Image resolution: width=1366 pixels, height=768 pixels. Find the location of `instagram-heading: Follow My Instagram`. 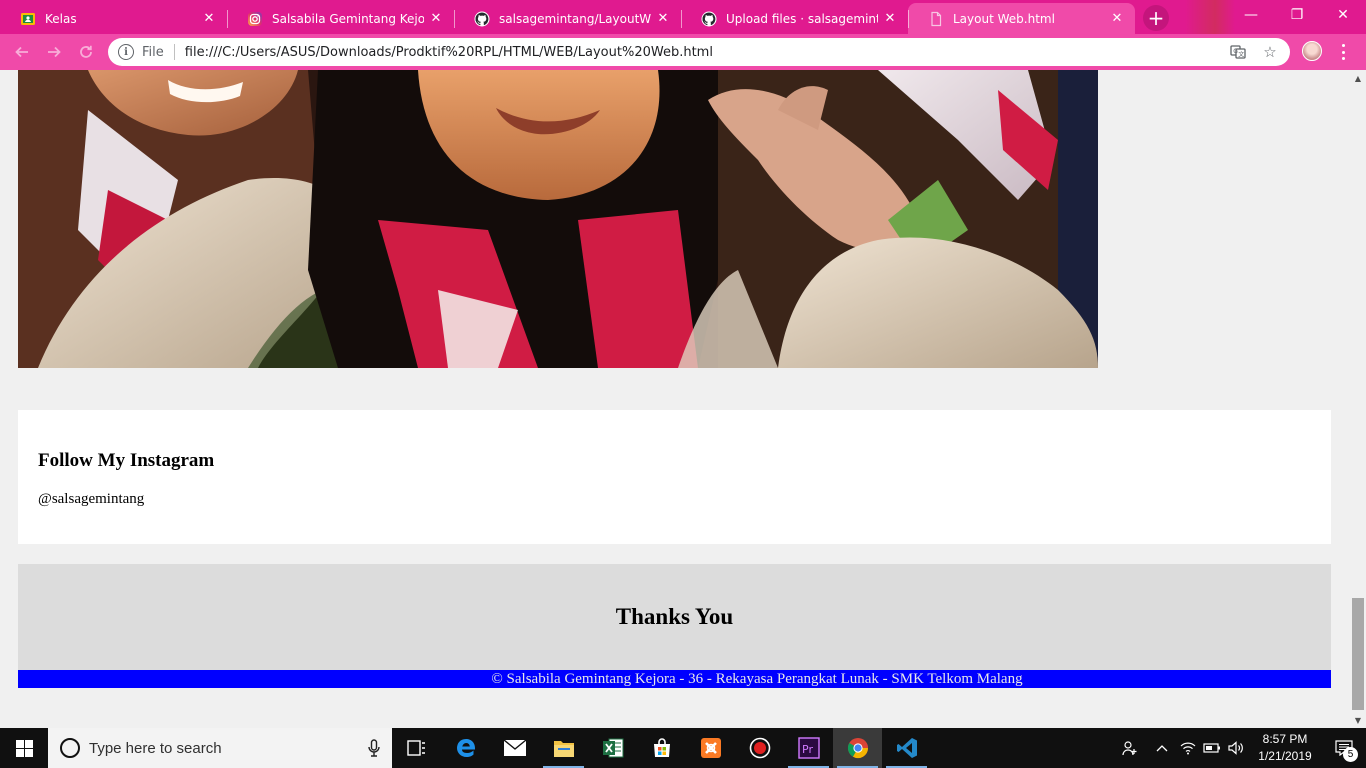

instagram-heading: Follow My Instagram is located at coordinates (126, 460).